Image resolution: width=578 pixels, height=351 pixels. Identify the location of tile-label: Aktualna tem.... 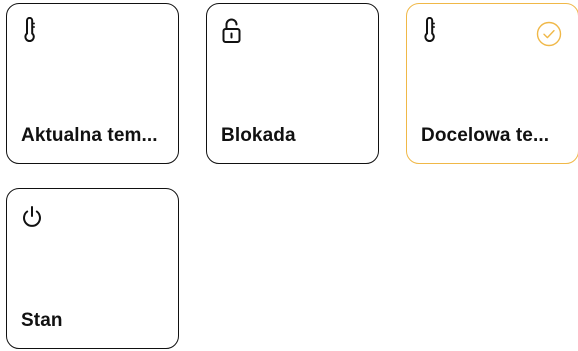
(89, 135).